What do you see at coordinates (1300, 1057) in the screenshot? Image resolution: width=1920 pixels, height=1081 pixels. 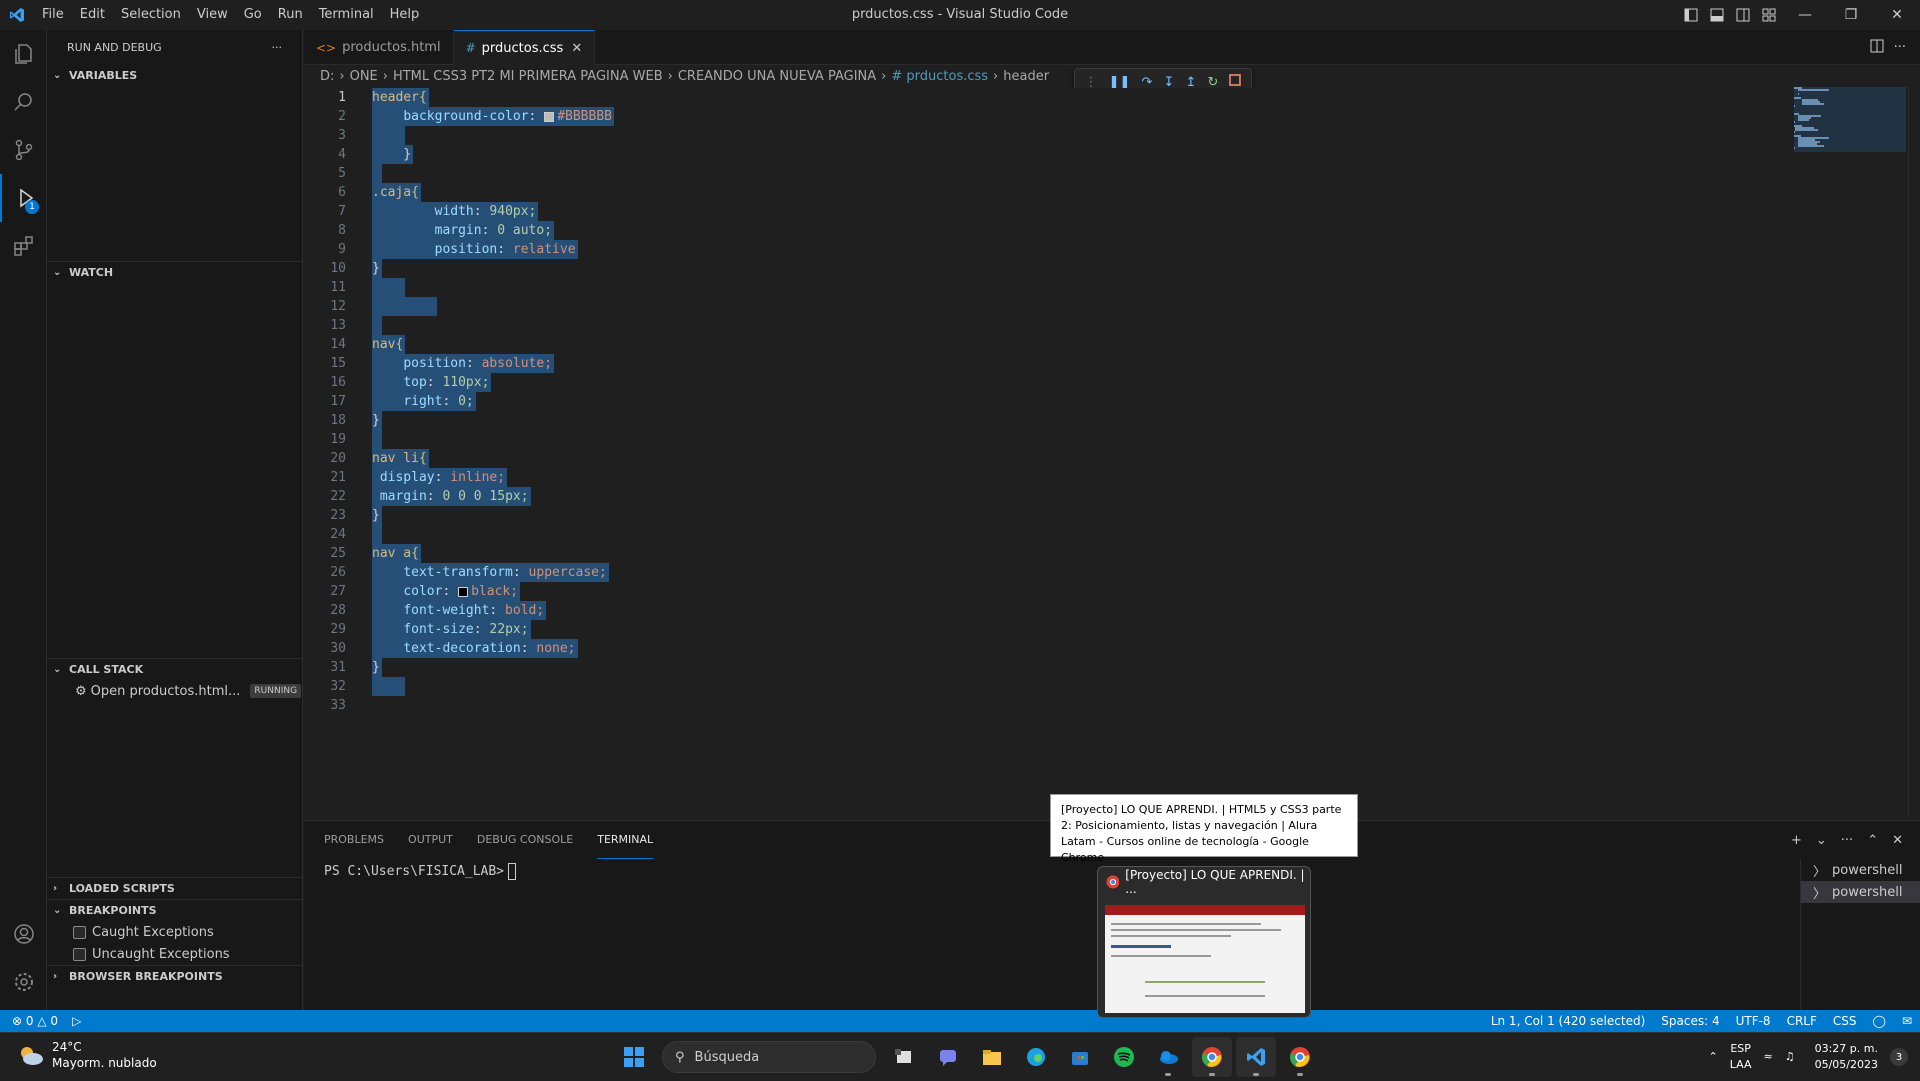 I see `chrome-profile-icon` at bounding box center [1300, 1057].